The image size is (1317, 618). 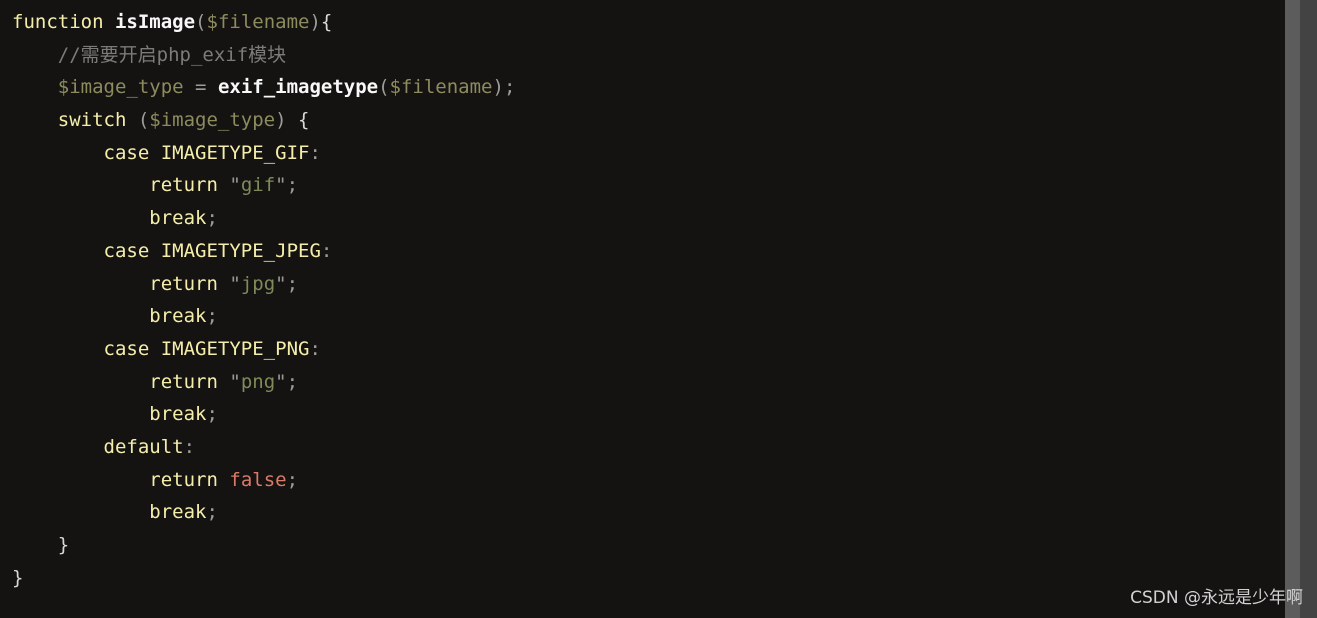 What do you see at coordinates (155, 22) in the screenshot?
I see `code-token: isImage` at bounding box center [155, 22].